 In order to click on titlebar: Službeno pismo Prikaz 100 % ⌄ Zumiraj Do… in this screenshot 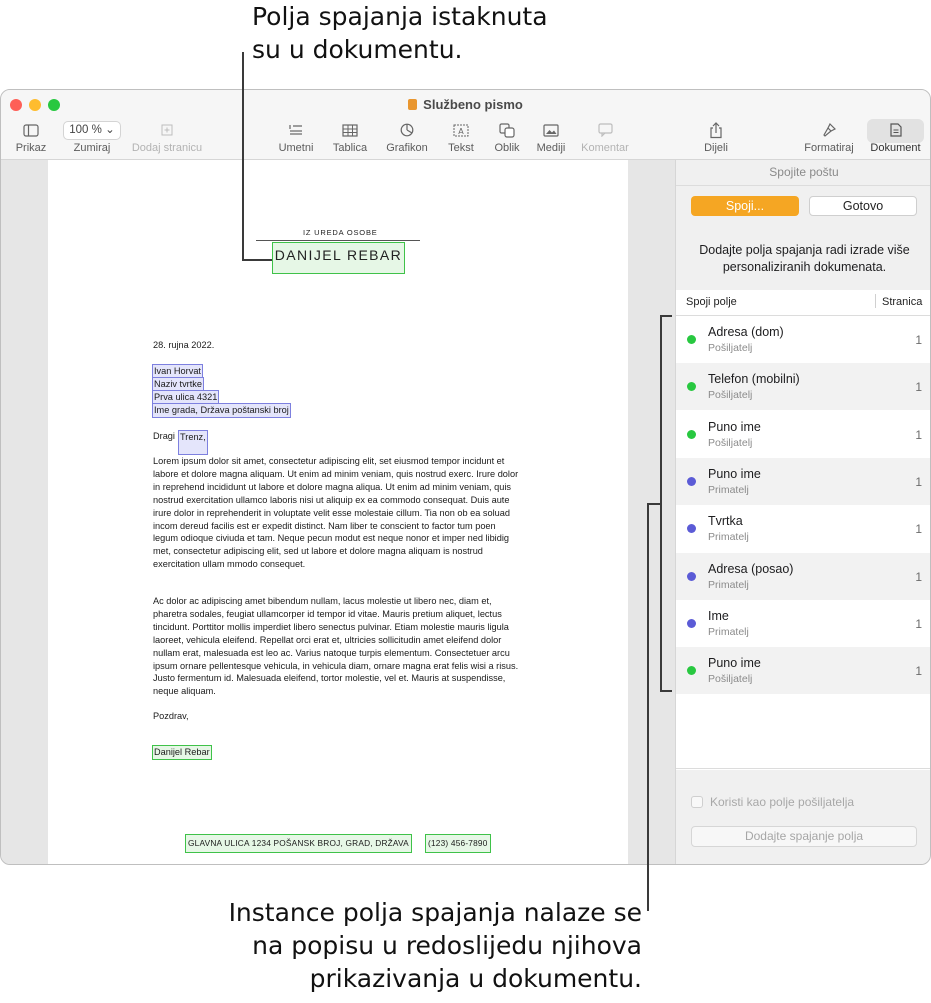, I will do `click(465, 125)`.